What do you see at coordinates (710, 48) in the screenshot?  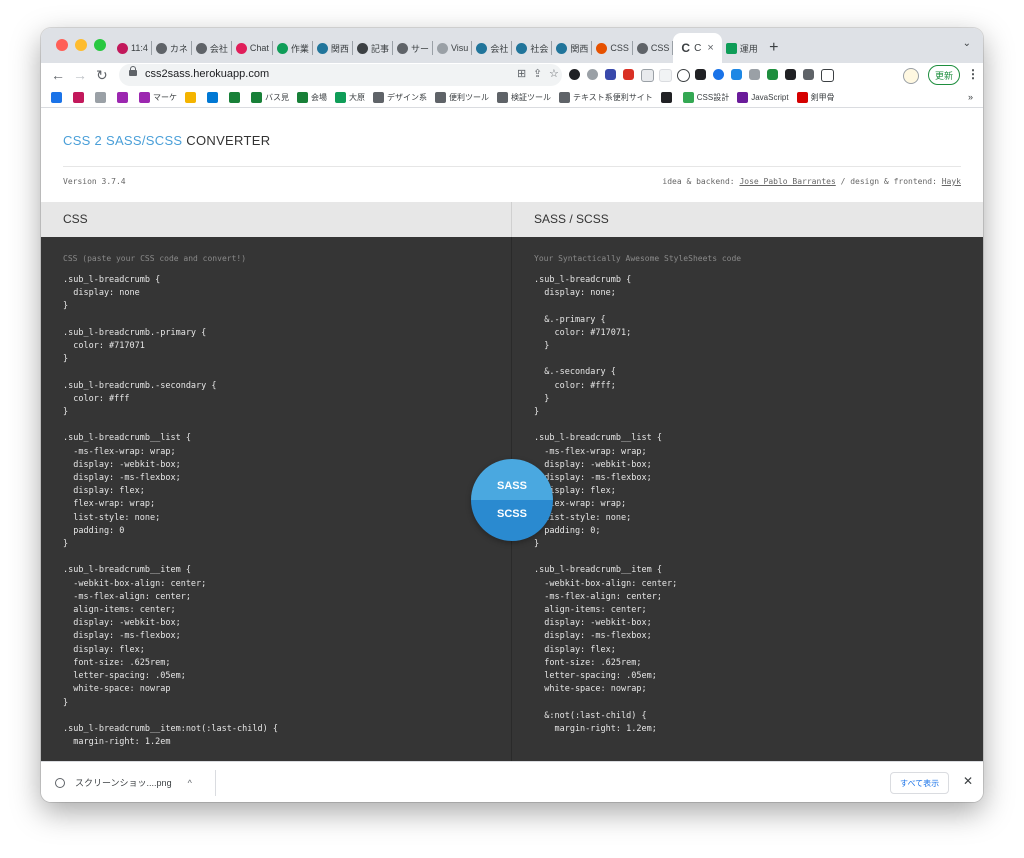 I see `tab-close-icon: ×` at bounding box center [710, 48].